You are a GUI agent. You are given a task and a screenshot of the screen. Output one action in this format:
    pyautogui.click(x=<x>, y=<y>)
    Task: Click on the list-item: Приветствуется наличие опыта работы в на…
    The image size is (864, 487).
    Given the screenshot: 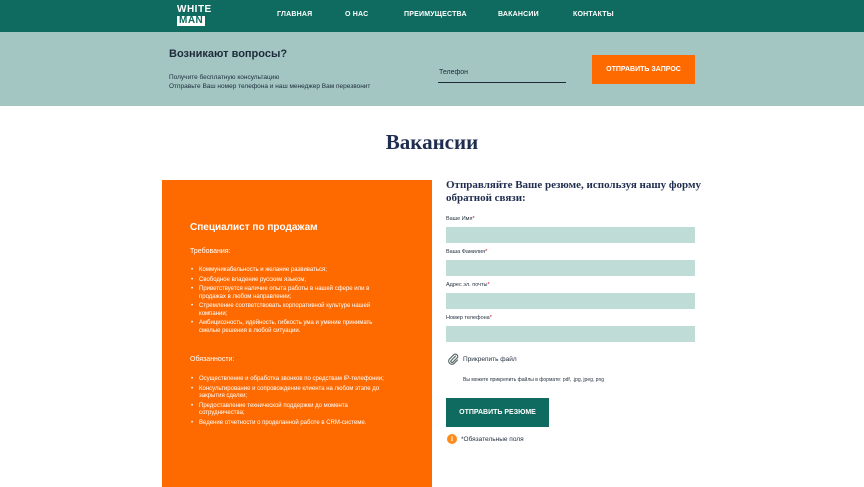 What is the action you would take?
    pyautogui.click(x=292, y=293)
    